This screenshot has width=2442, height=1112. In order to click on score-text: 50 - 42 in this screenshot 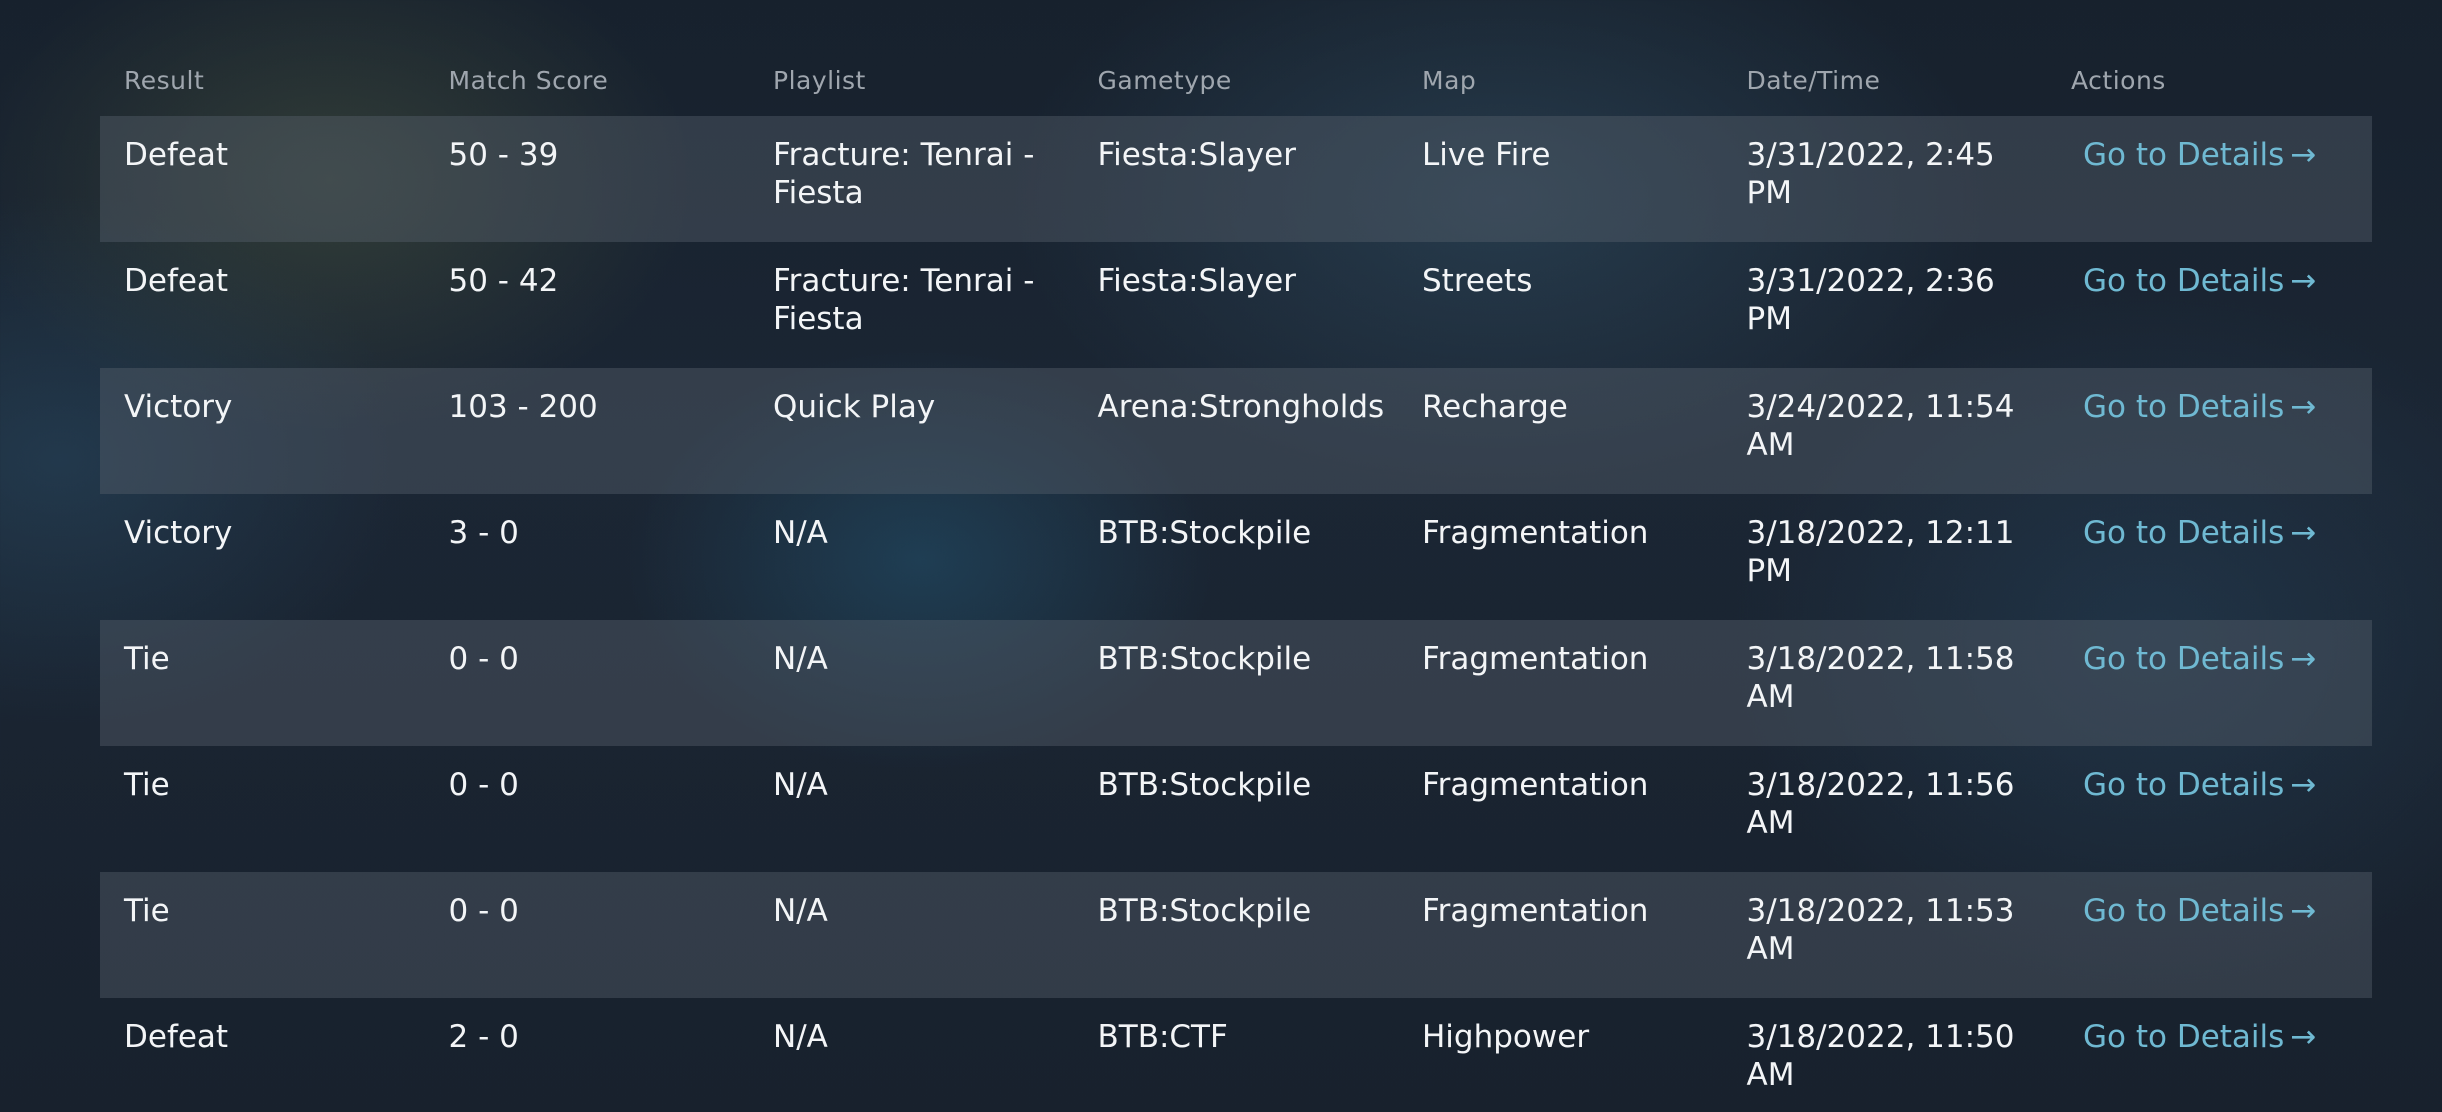, I will do `click(503, 281)`.